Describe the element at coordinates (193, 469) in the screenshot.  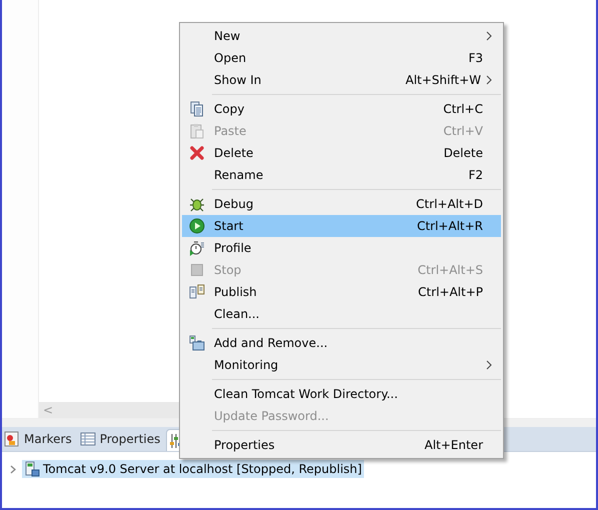
I see `tree-item: Tomcat v9.0 Server at localhost [Stopped, Republish]` at that location.